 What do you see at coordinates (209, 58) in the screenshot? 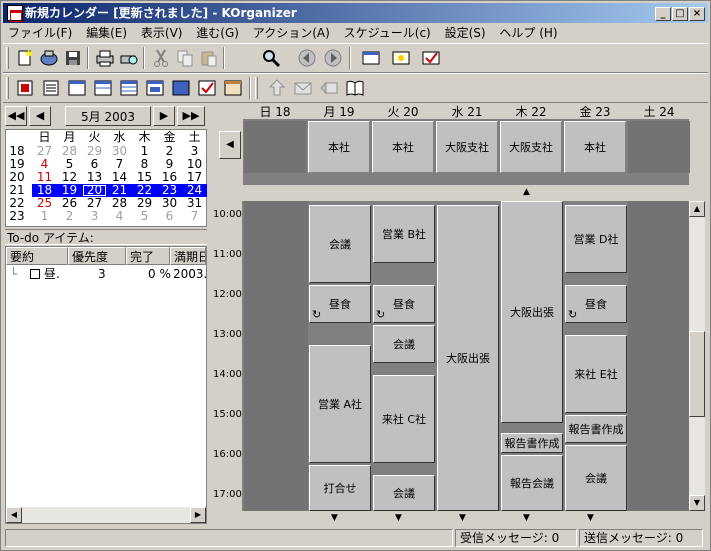
I see `paste-icon` at bounding box center [209, 58].